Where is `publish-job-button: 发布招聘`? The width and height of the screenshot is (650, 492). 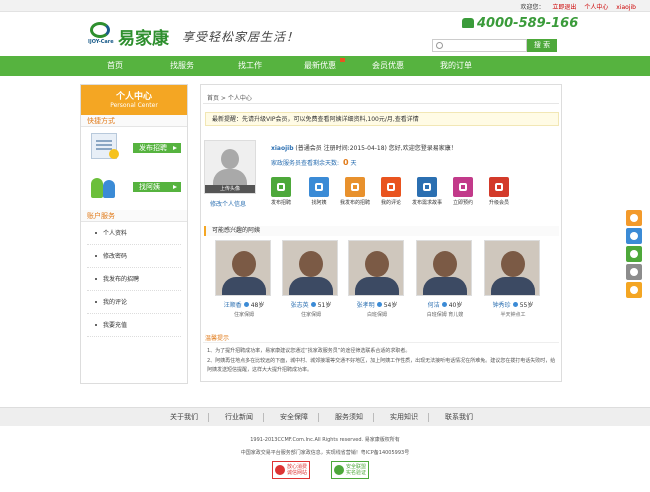 publish-job-button: 发布招聘 is located at coordinates (157, 148).